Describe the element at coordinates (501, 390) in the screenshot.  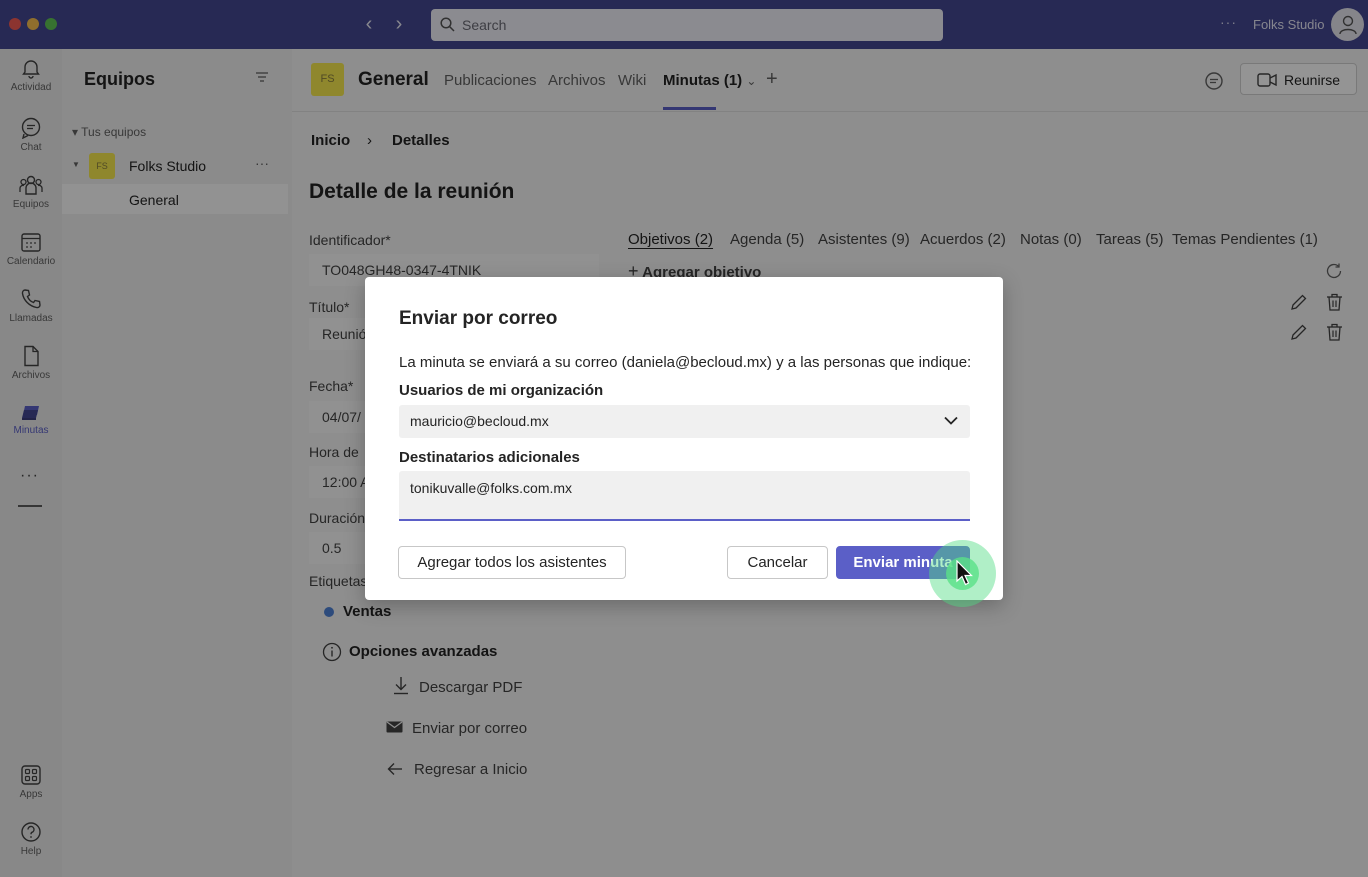
I see `org-users-label: Usuarios de mi organización` at that location.